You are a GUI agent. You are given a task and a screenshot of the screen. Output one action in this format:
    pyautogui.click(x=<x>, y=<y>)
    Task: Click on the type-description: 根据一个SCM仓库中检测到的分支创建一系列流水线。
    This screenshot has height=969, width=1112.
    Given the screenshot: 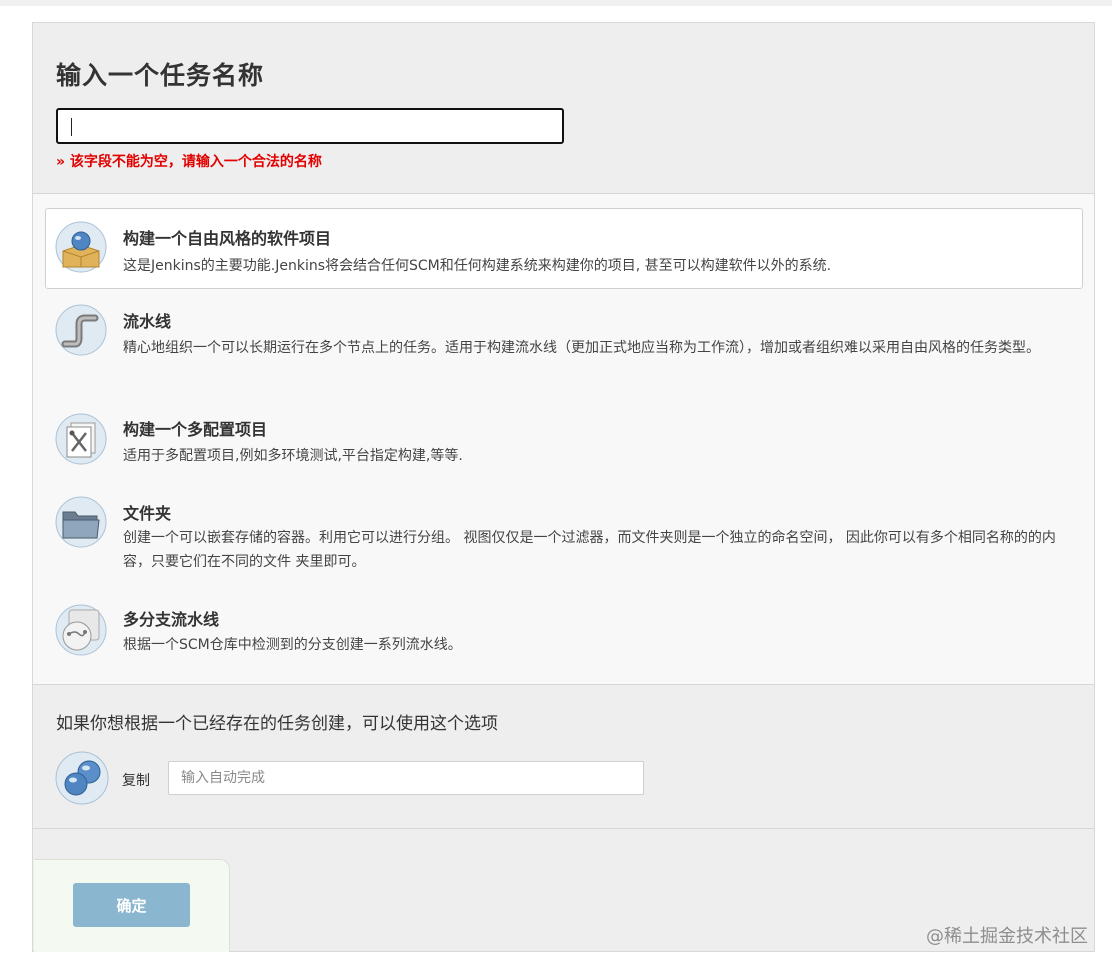 What is the action you would take?
    pyautogui.click(x=292, y=645)
    